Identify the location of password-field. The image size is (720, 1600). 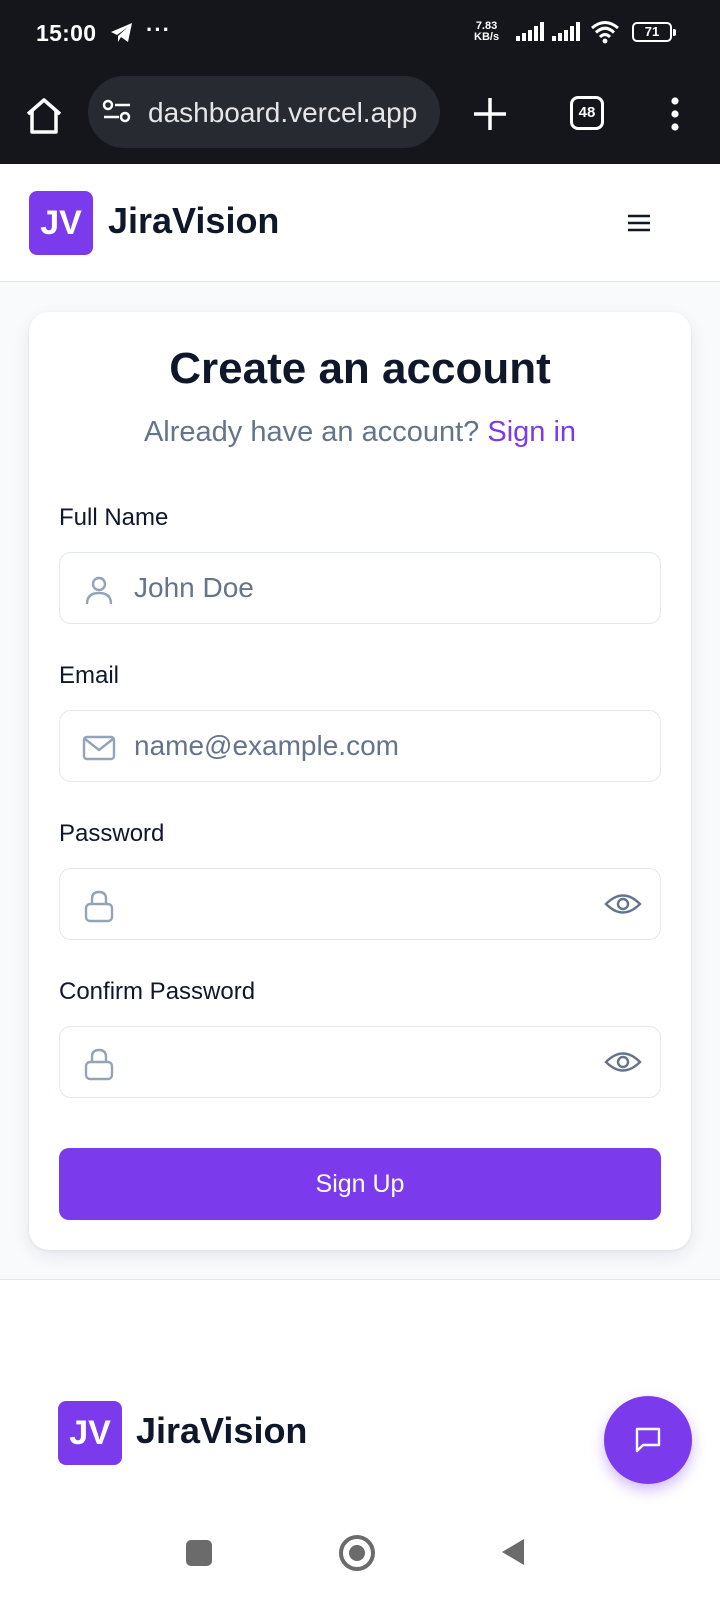
(360, 904).